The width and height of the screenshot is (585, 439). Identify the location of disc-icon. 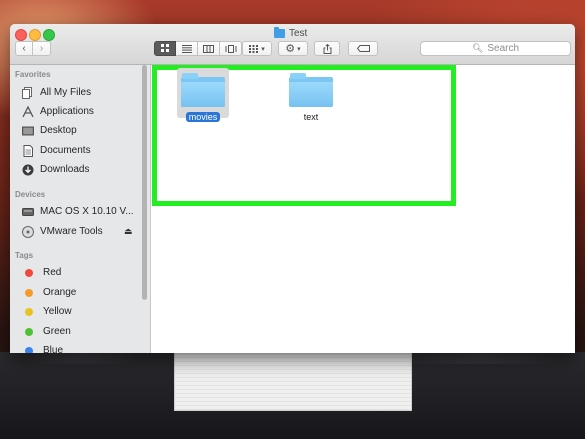
(28, 231).